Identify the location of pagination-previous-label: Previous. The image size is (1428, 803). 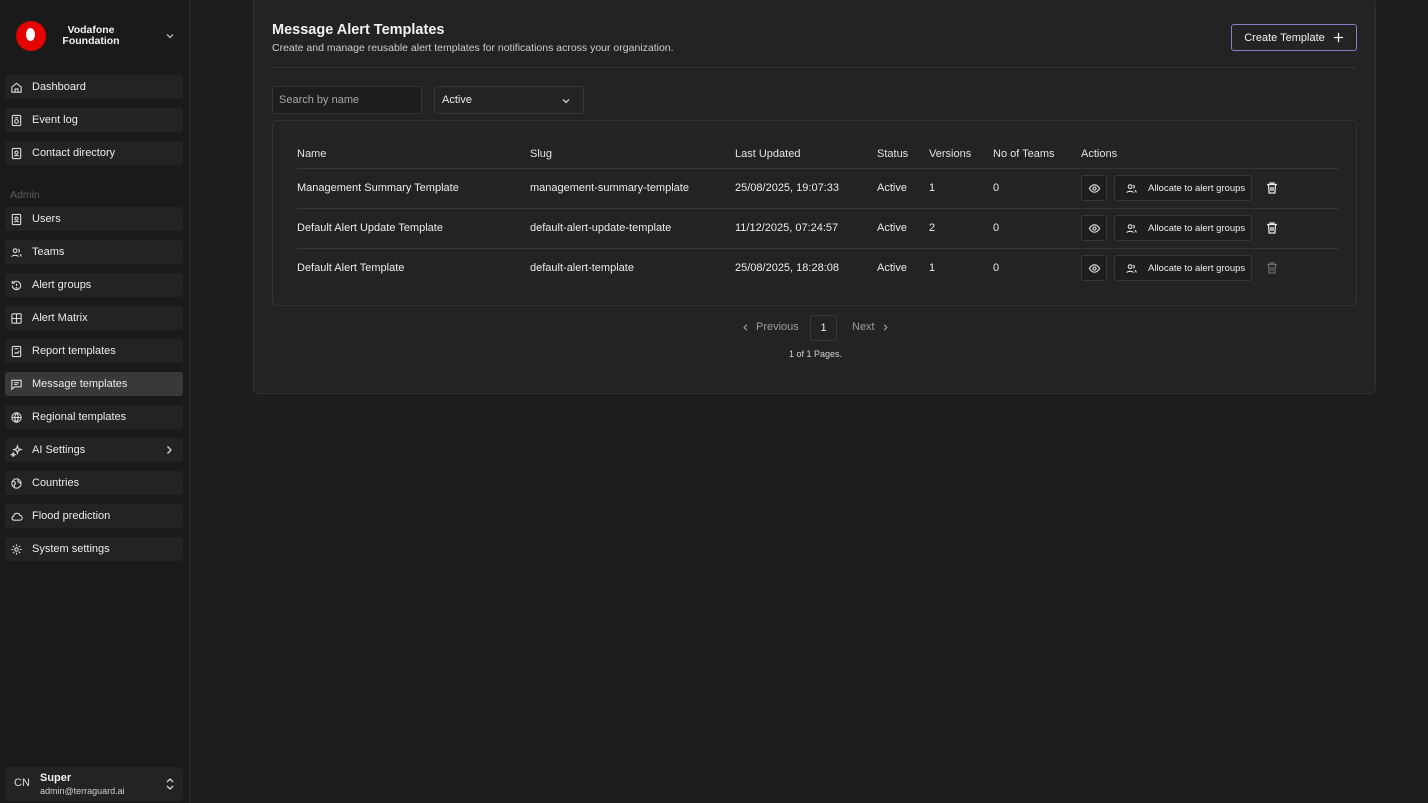
(777, 327).